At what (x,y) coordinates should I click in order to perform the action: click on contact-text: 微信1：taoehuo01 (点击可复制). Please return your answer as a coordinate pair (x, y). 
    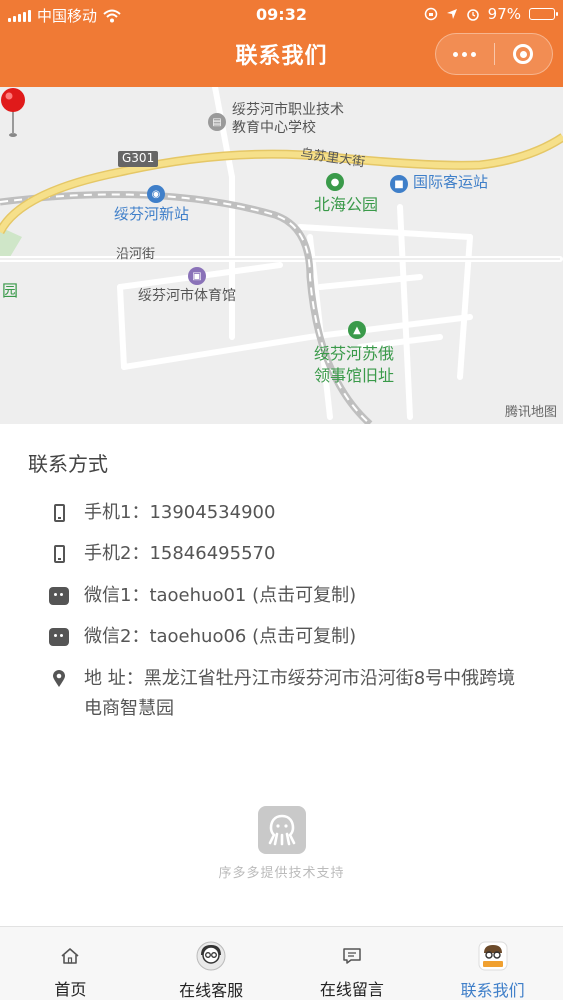
    Looking at the image, I should click on (220, 595).